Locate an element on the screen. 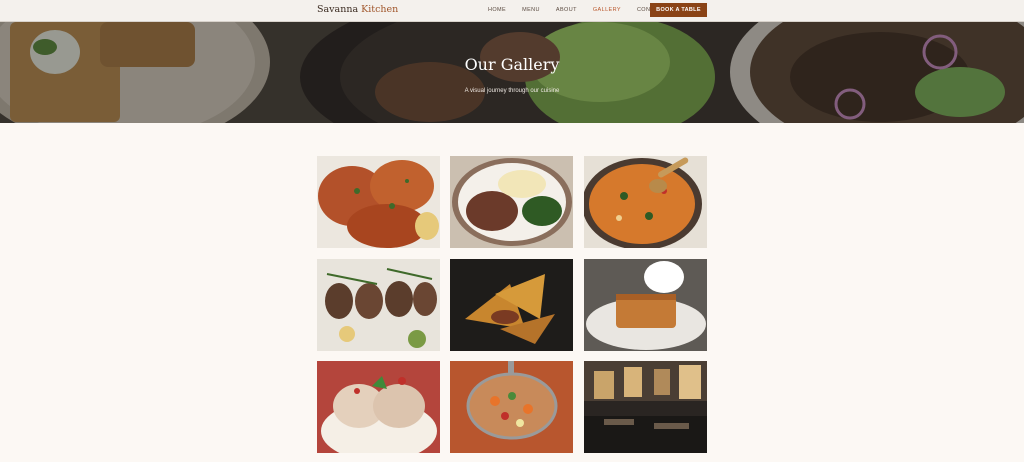 This screenshot has height=462, width=1024. nav-link-gallery: GALLERY is located at coordinates (607, 10).